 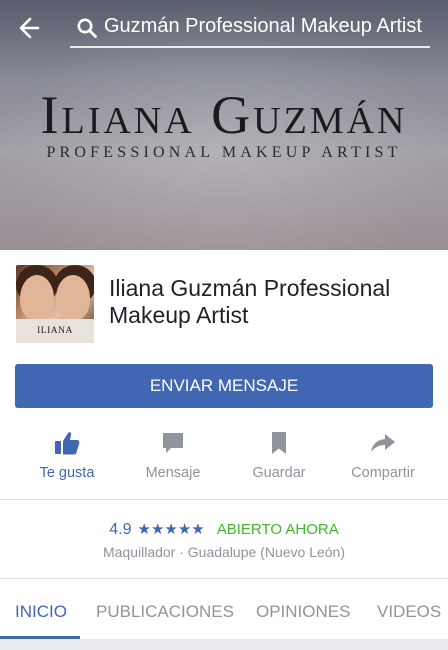 I want to click on back-arrow-icon, so click(x=29, y=28).